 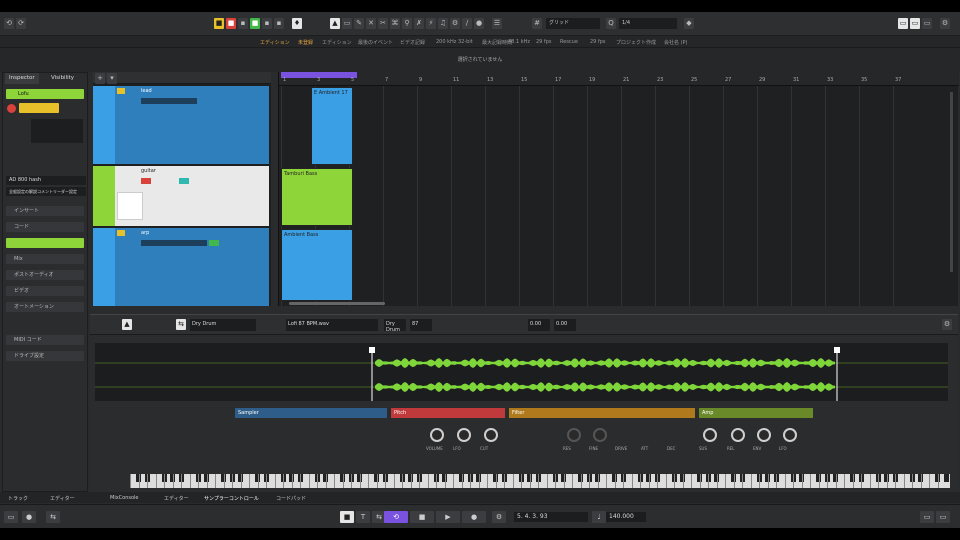 What do you see at coordinates (903, 23) in the screenshot?
I see `layout-left-icon: ▭` at bounding box center [903, 23].